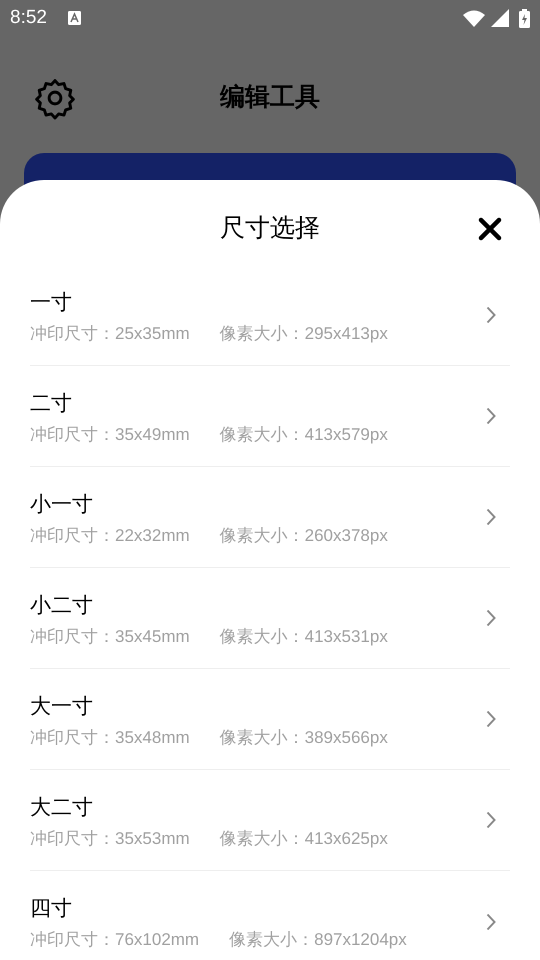 This screenshot has width=540, height=960. I want to click on pixel-size: 像素大小：413x625px, so click(304, 839).